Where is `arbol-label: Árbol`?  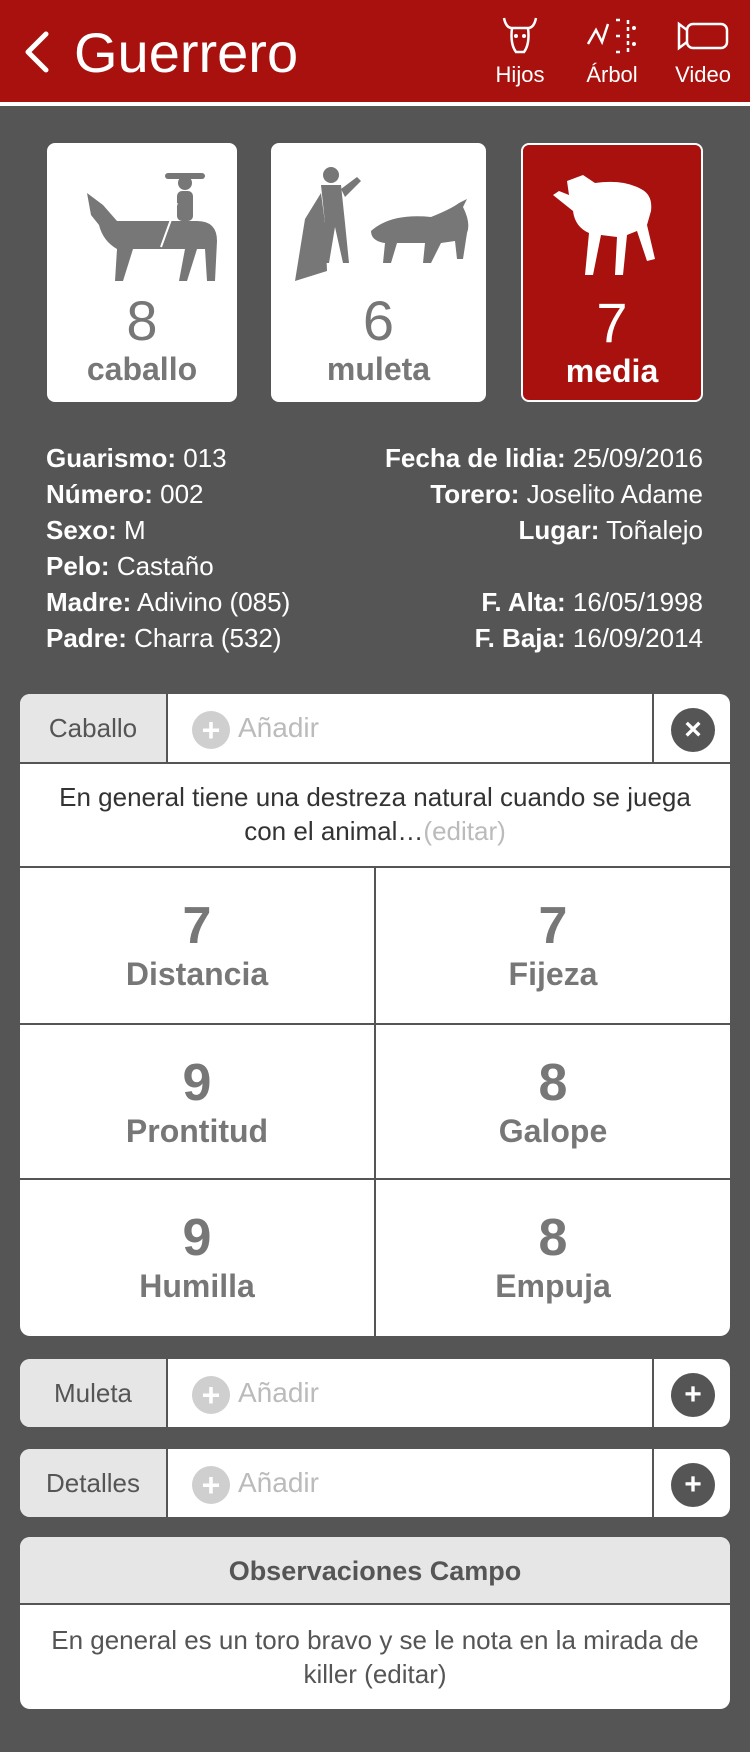
arbol-label: Árbol is located at coordinates (612, 74).